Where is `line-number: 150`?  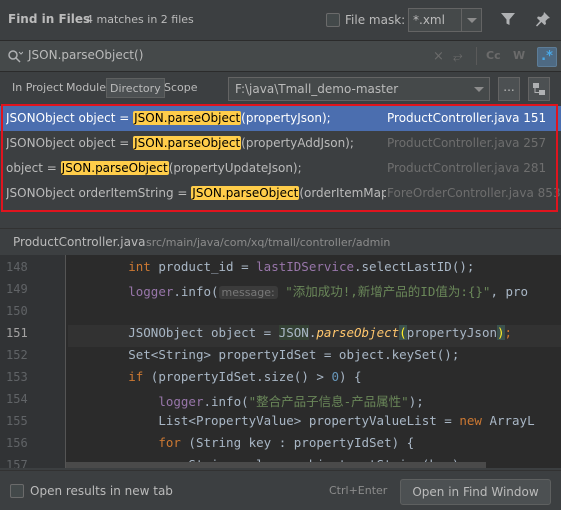 line-number: 150 is located at coordinates (17, 311).